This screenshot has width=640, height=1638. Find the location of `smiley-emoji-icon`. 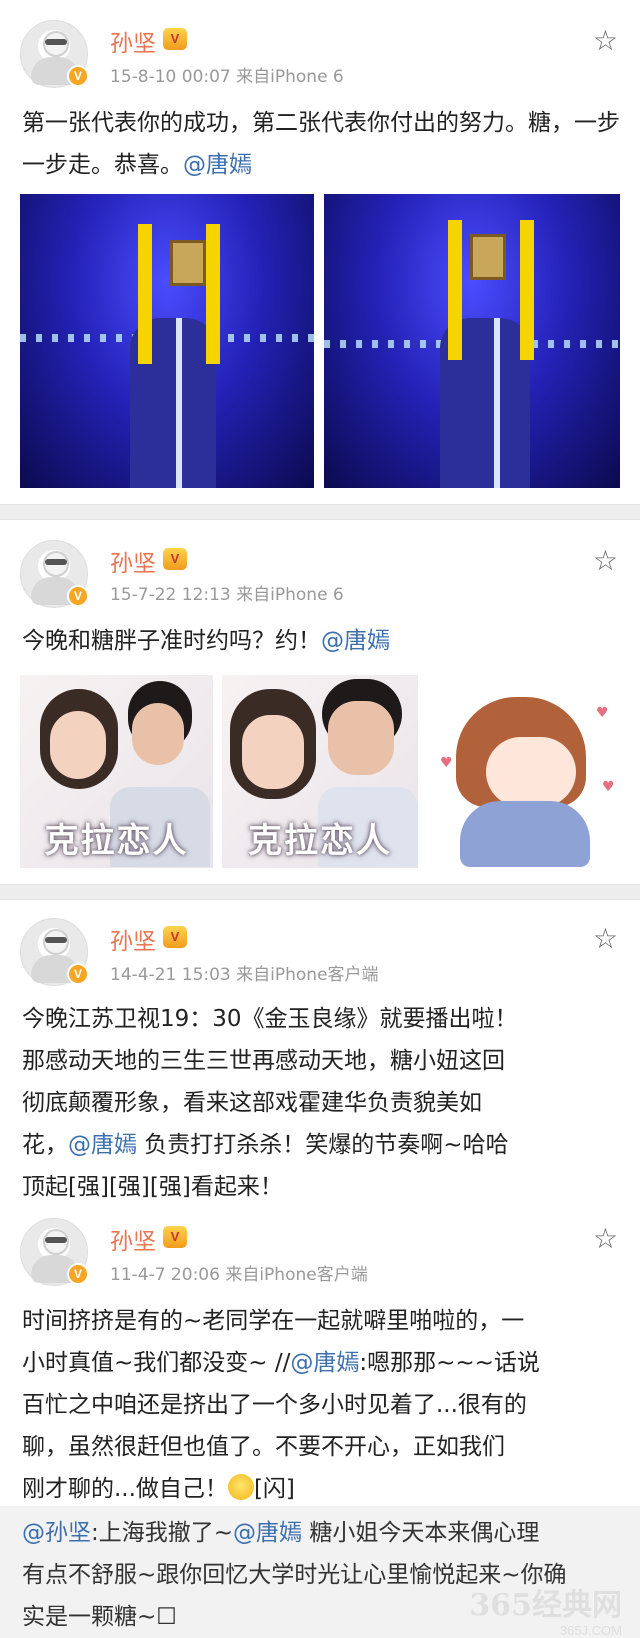

smiley-emoji-icon is located at coordinates (240, 1487).